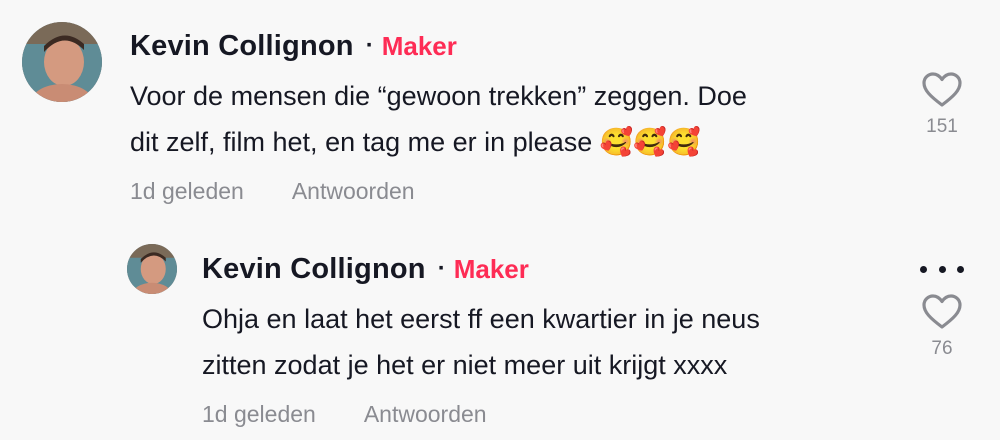 The width and height of the screenshot is (1000, 440). I want to click on like-button: 76, so click(942, 327).